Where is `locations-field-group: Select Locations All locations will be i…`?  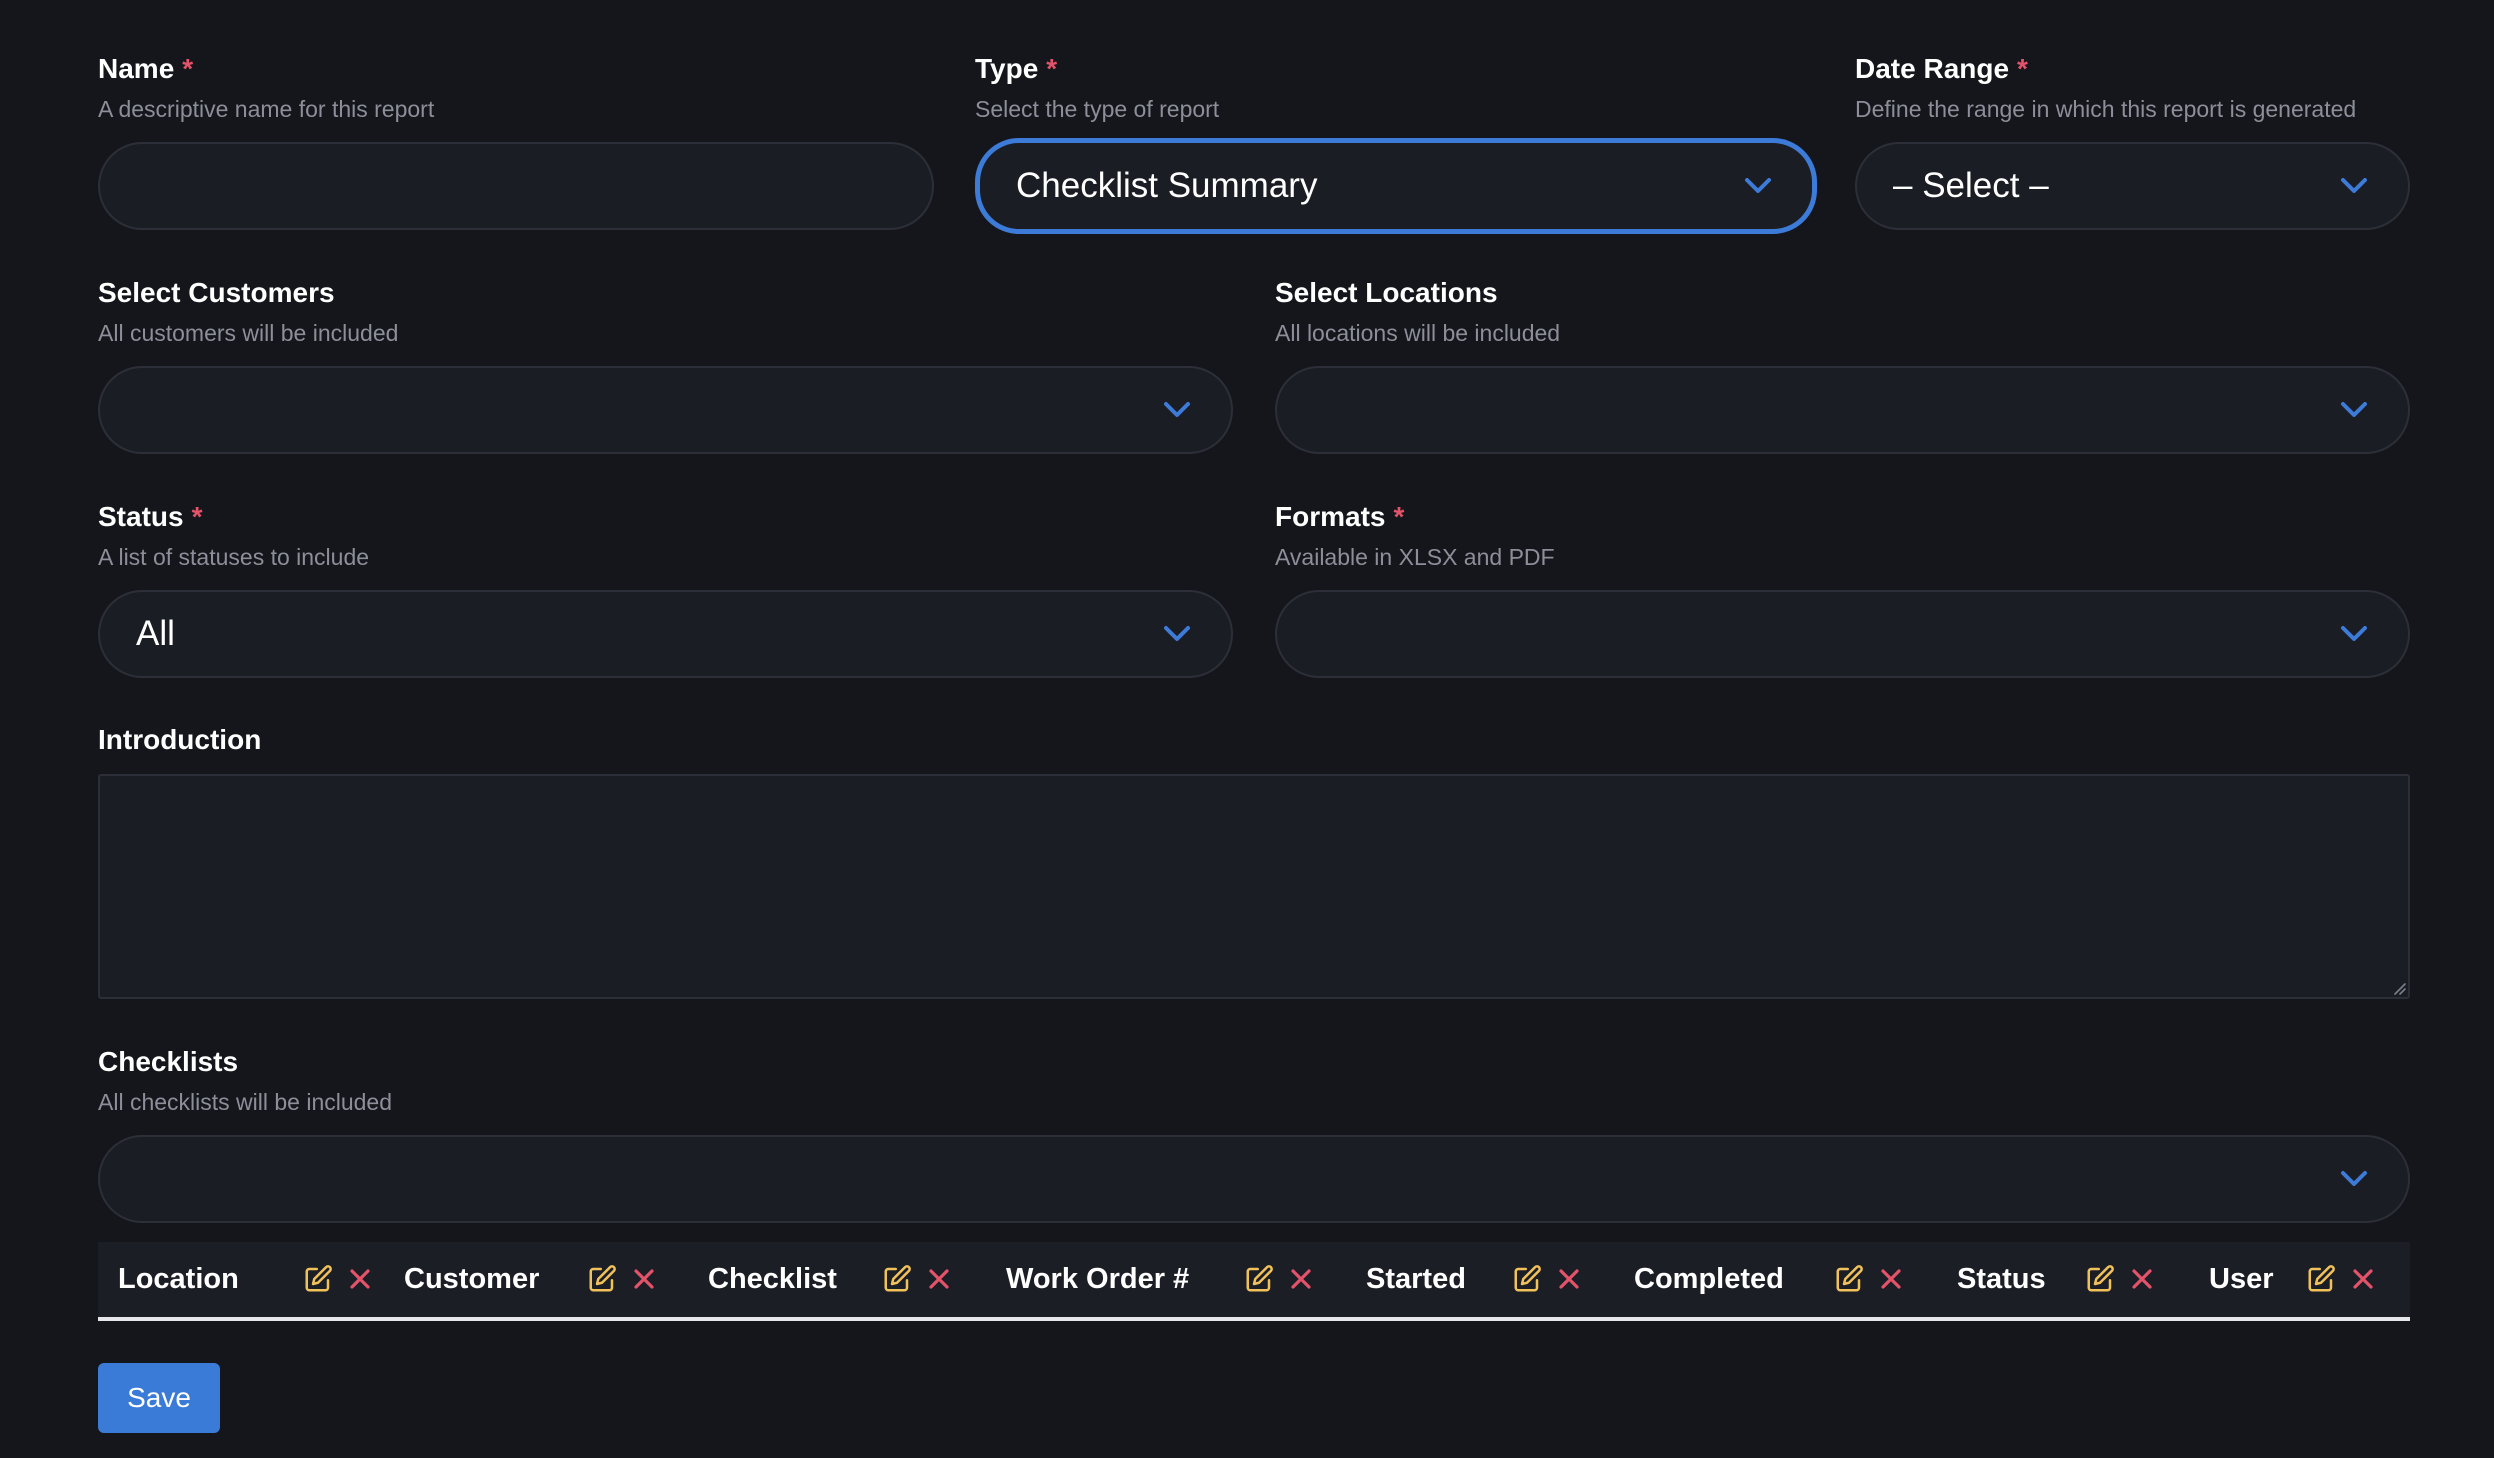 locations-field-group: Select Locations All locations will be i… is located at coordinates (1842, 366).